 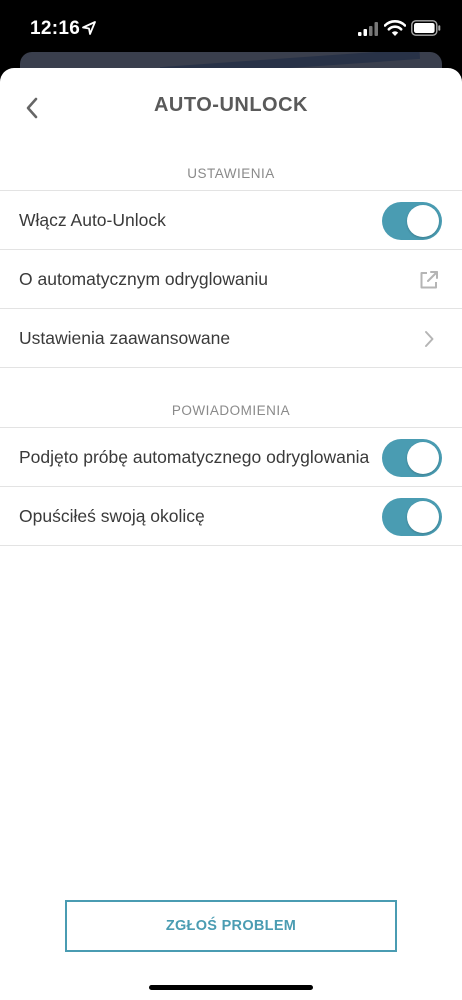 I want to click on navigation-bar: AUTO-UNLOCK, so click(x=231, y=108).